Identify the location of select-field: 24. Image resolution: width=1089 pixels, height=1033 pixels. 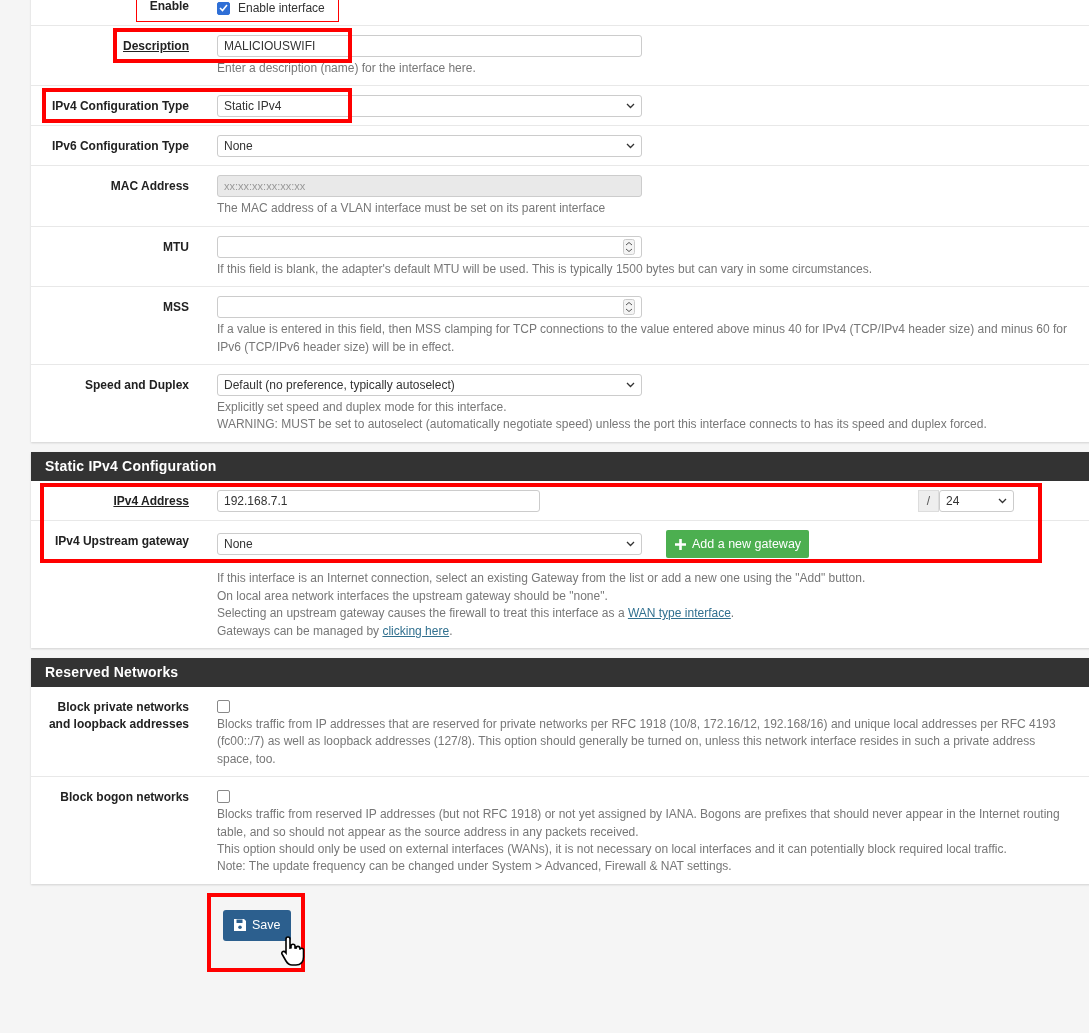
(976, 500).